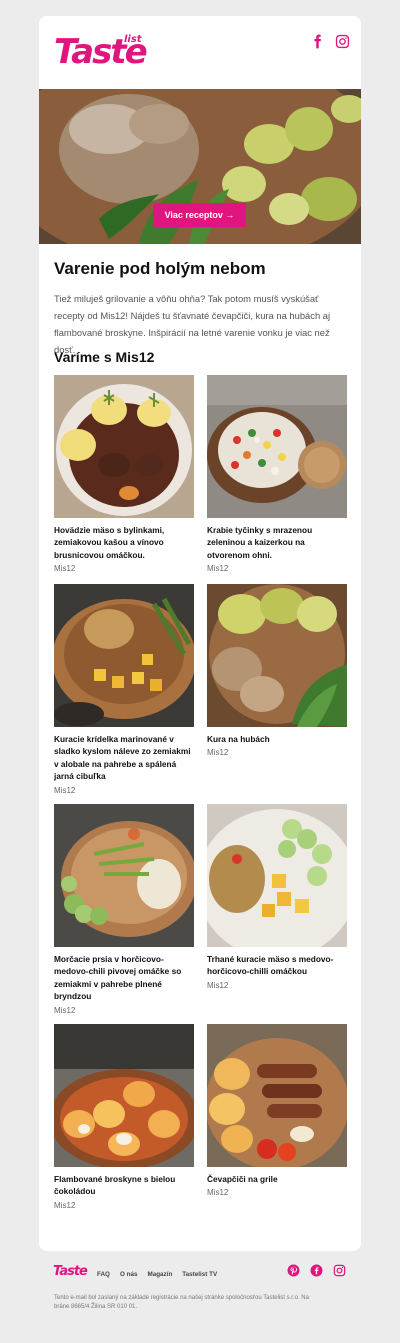  Describe the element at coordinates (330, 41) in the screenshot. I see `header-social` at that location.